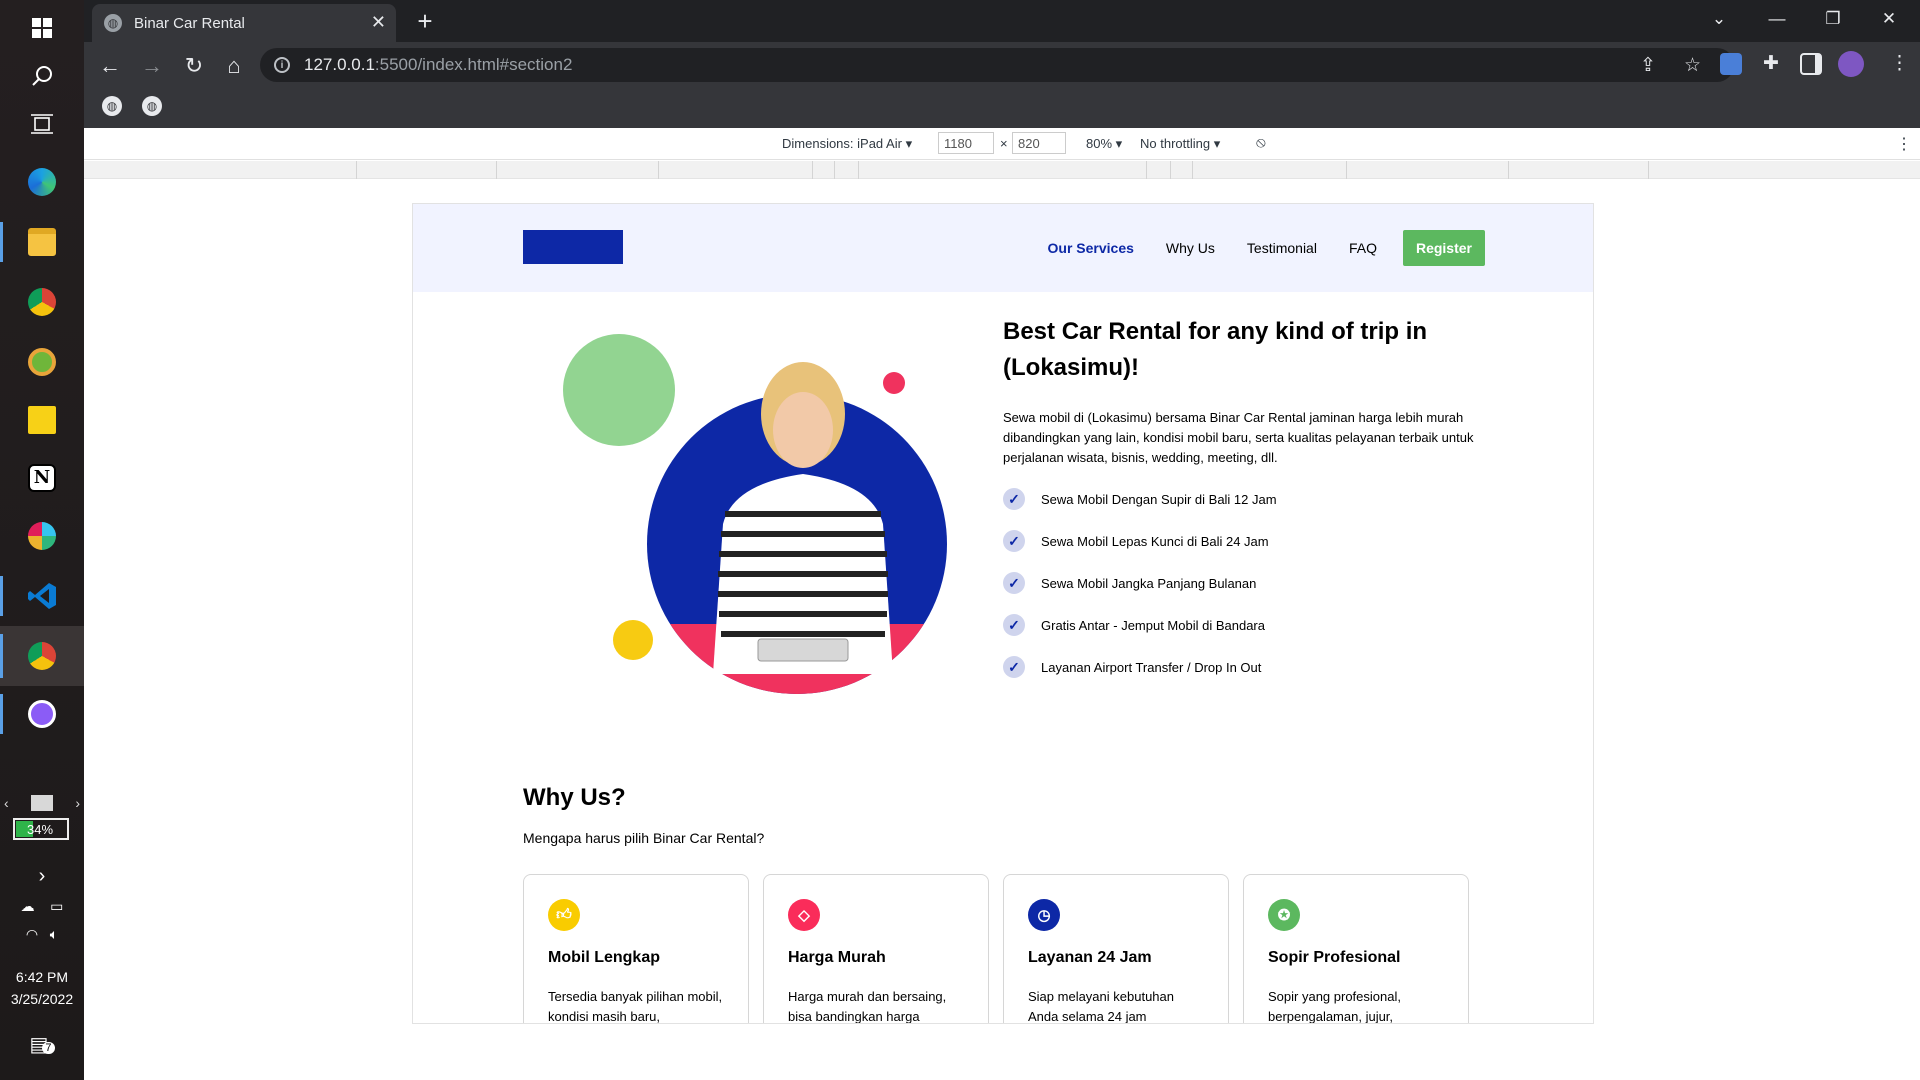 The height and width of the screenshot is (1080, 1920). Describe the element at coordinates (1443, 248) in the screenshot. I see `register-button: Register` at that location.